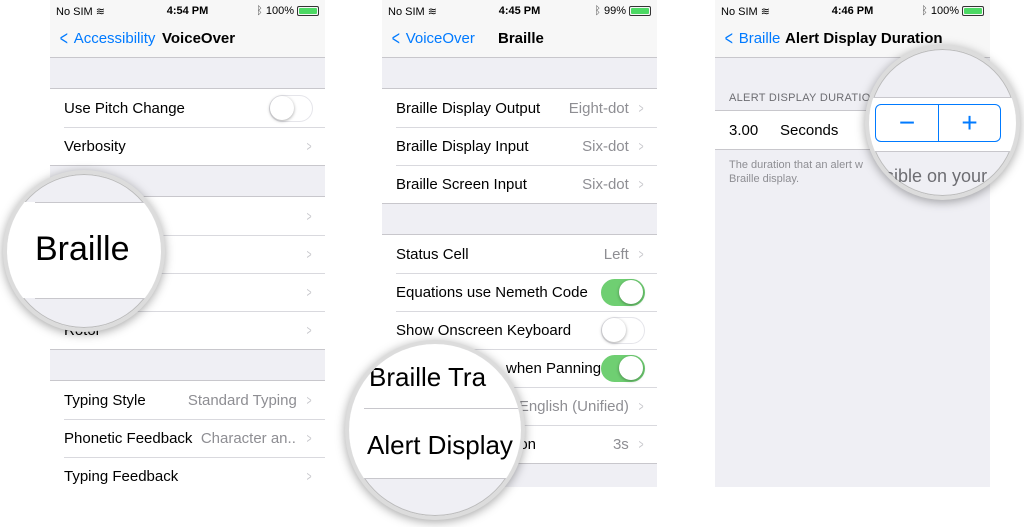 The image size is (1024, 527). I want to click on status-cell-row: Status Cell Left >, so click(519, 254).